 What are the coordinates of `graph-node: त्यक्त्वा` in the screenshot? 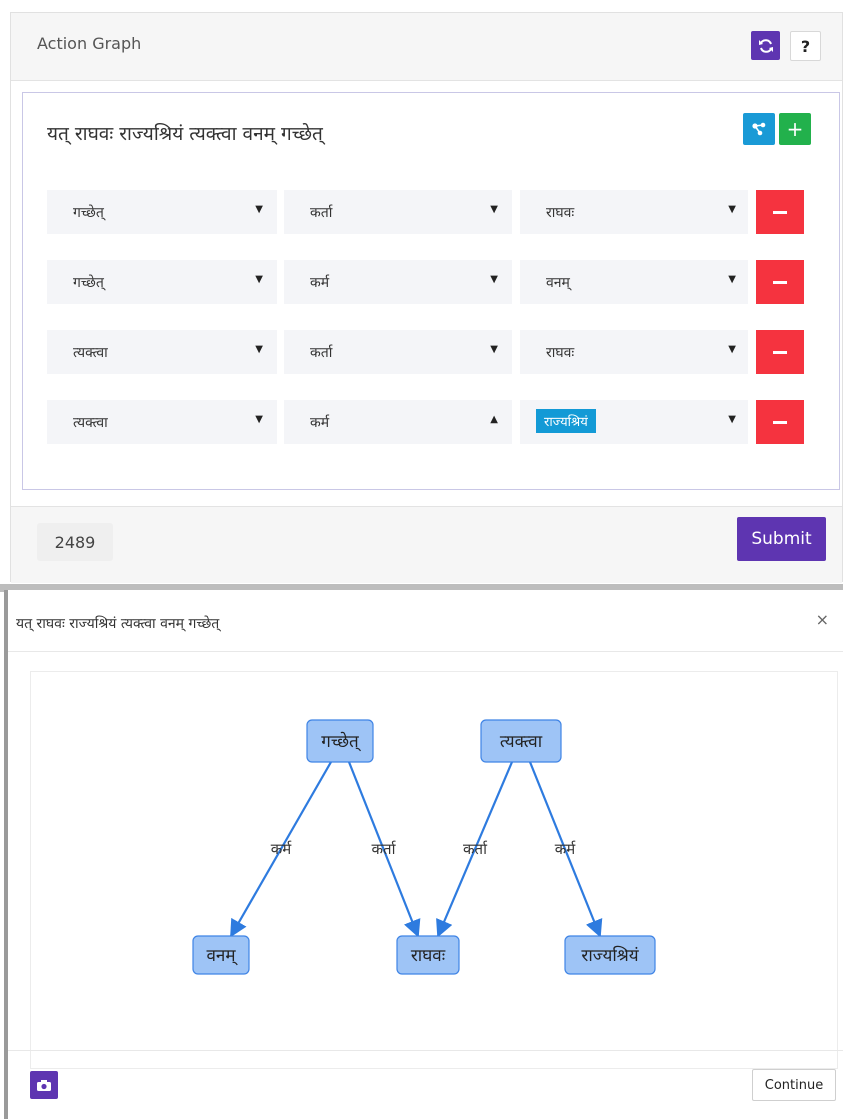 It's located at (521, 741).